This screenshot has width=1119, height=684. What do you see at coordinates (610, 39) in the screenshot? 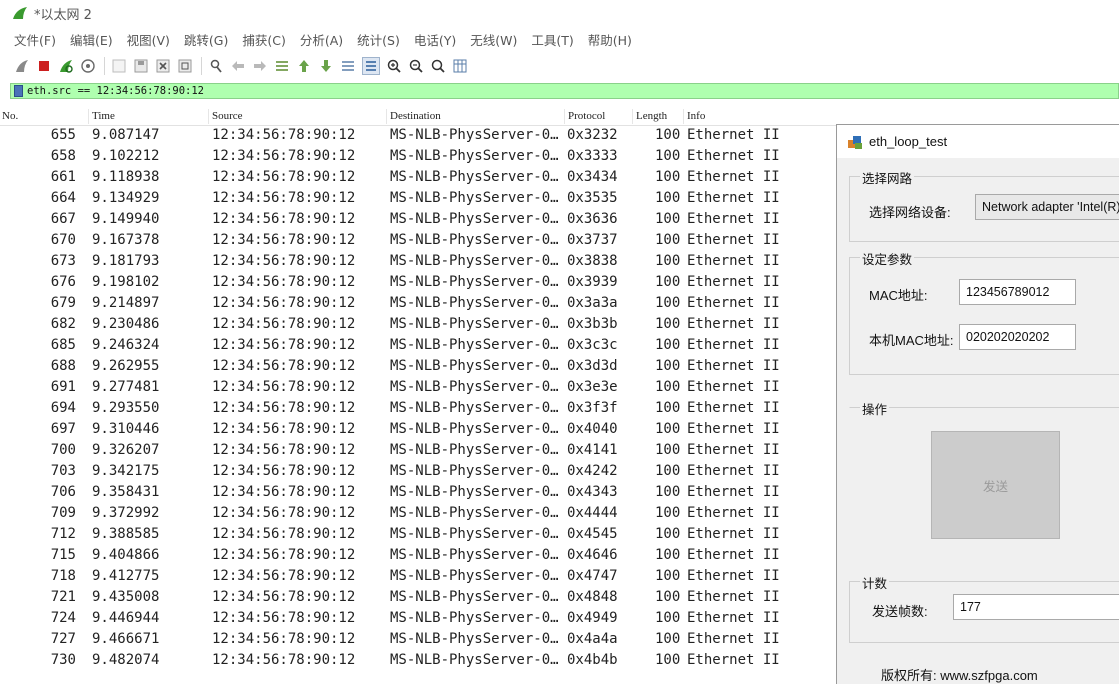
I see `menu-help: 帮助(H)` at bounding box center [610, 39].